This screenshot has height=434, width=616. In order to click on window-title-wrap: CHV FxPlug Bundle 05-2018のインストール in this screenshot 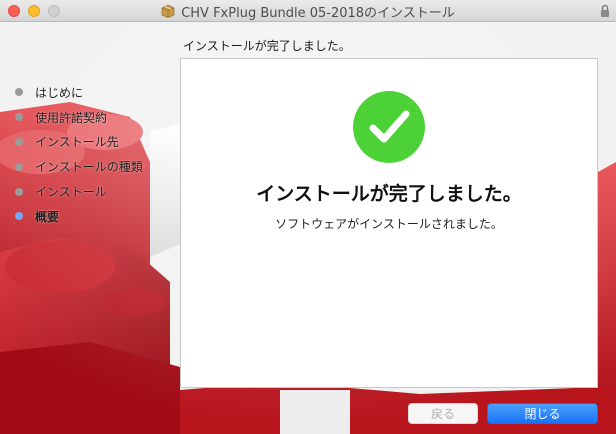, I will do `click(308, 11)`.